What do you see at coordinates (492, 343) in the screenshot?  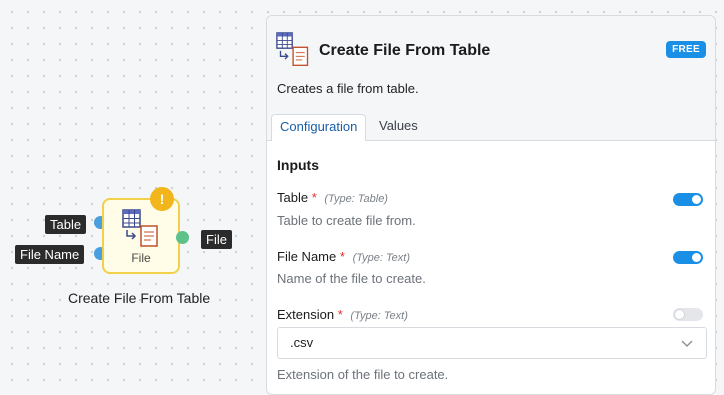 I see `extension-select: .csv` at bounding box center [492, 343].